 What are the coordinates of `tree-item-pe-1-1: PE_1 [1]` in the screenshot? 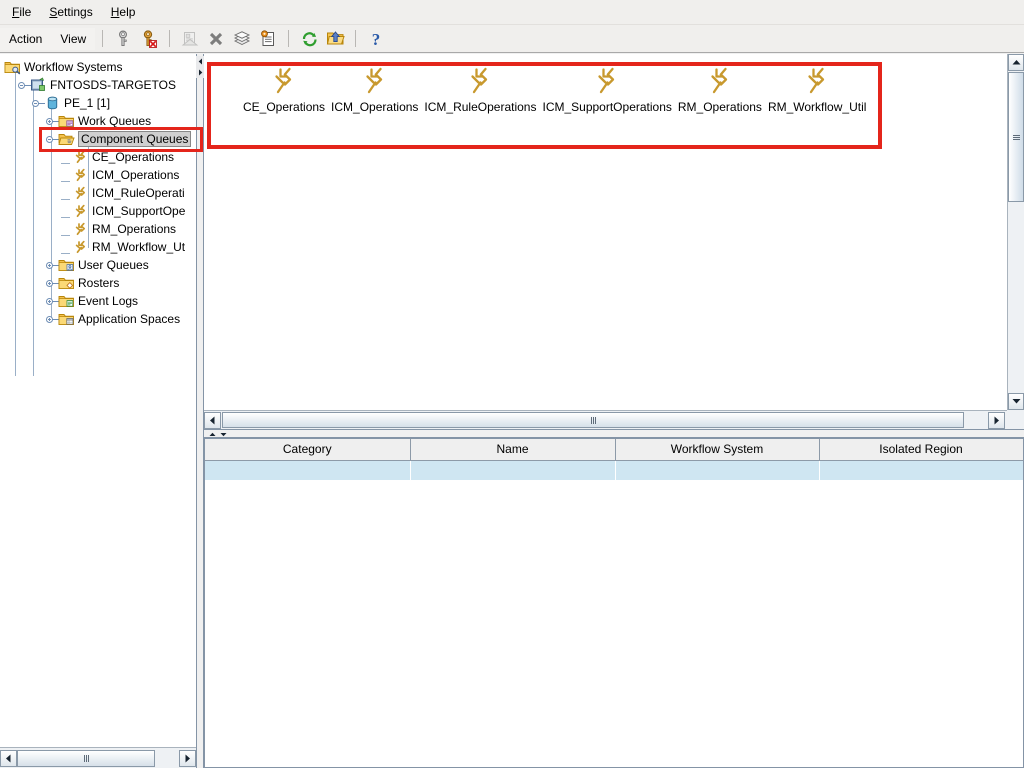 It's located at (97, 103).